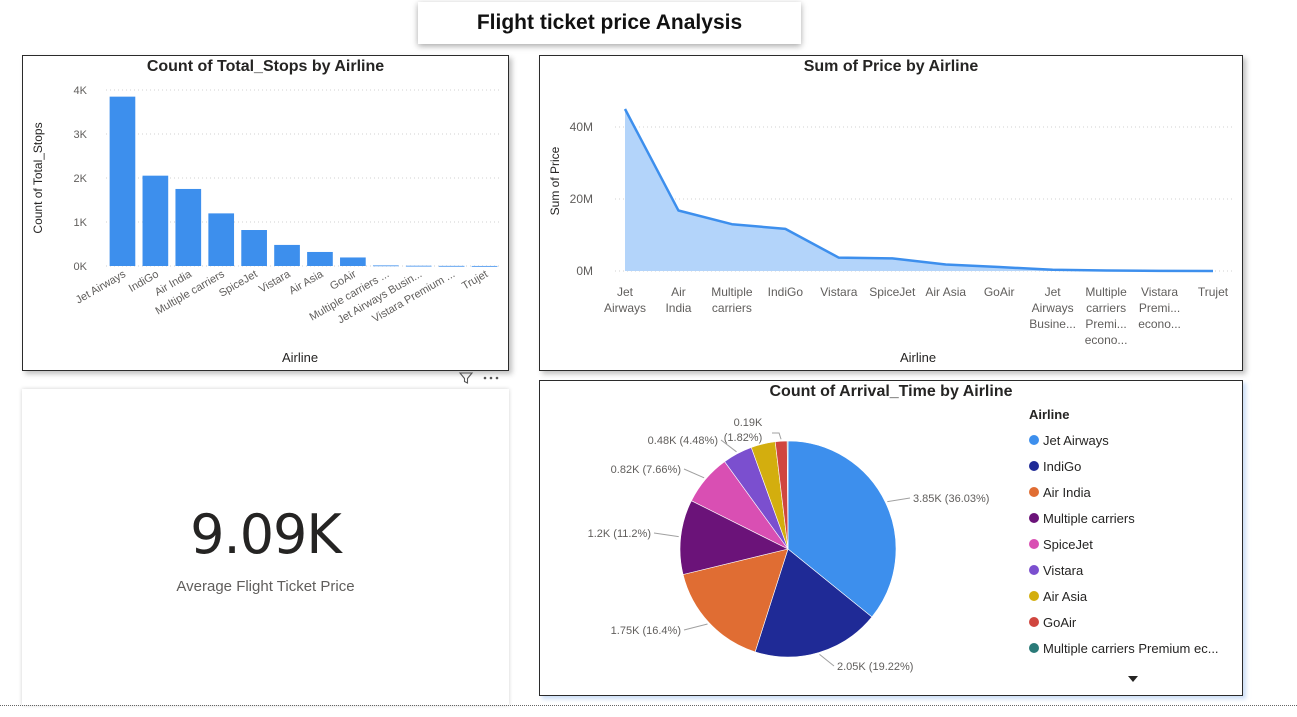 This screenshot has height=717, width=1297. What do you see at coordinates (1134, 596) in the screenshot?
I see `legend-item: Air Asia` at bounding box center [1134, 596].